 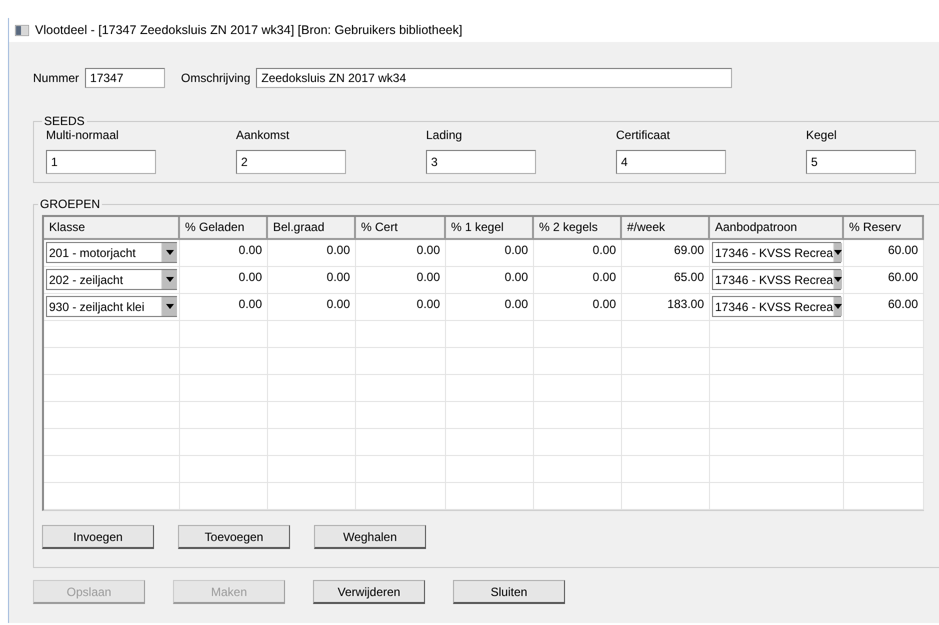 What do you see at coordinates (83, 135) in the screenshot?
I see `field-label: Multi-normaal` at bounding box center [83, 135].